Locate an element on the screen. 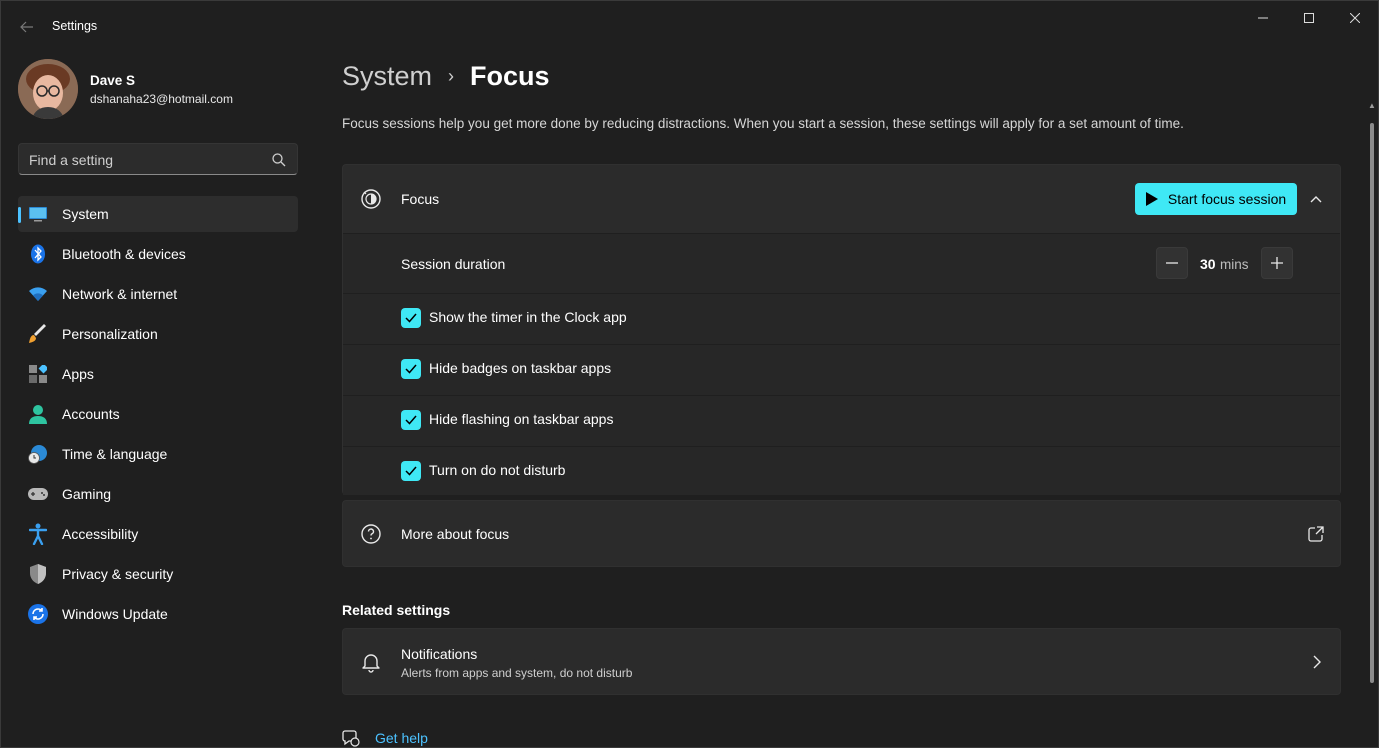 The image size is (1379, 748). profile-name: Dave S is located at coordinates (113, 80).